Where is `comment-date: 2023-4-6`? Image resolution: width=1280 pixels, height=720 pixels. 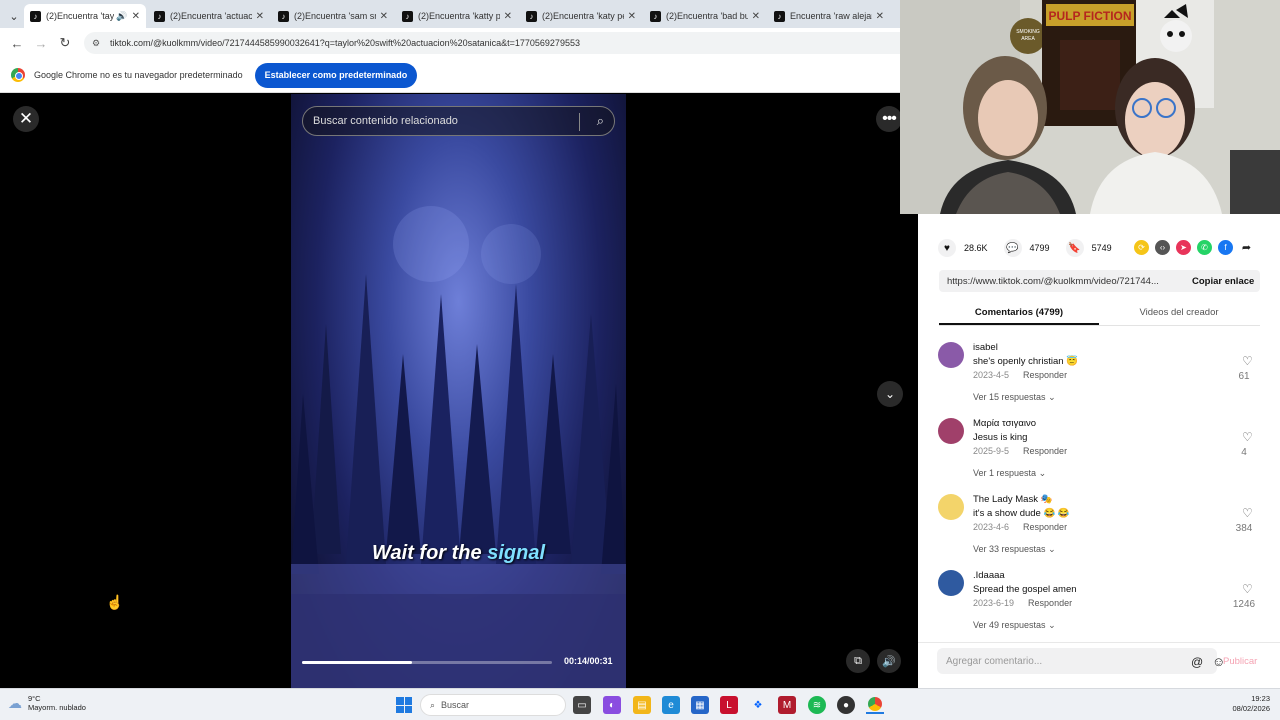 comment-date: 2023-4-6 is located at coordinates (991, 527).